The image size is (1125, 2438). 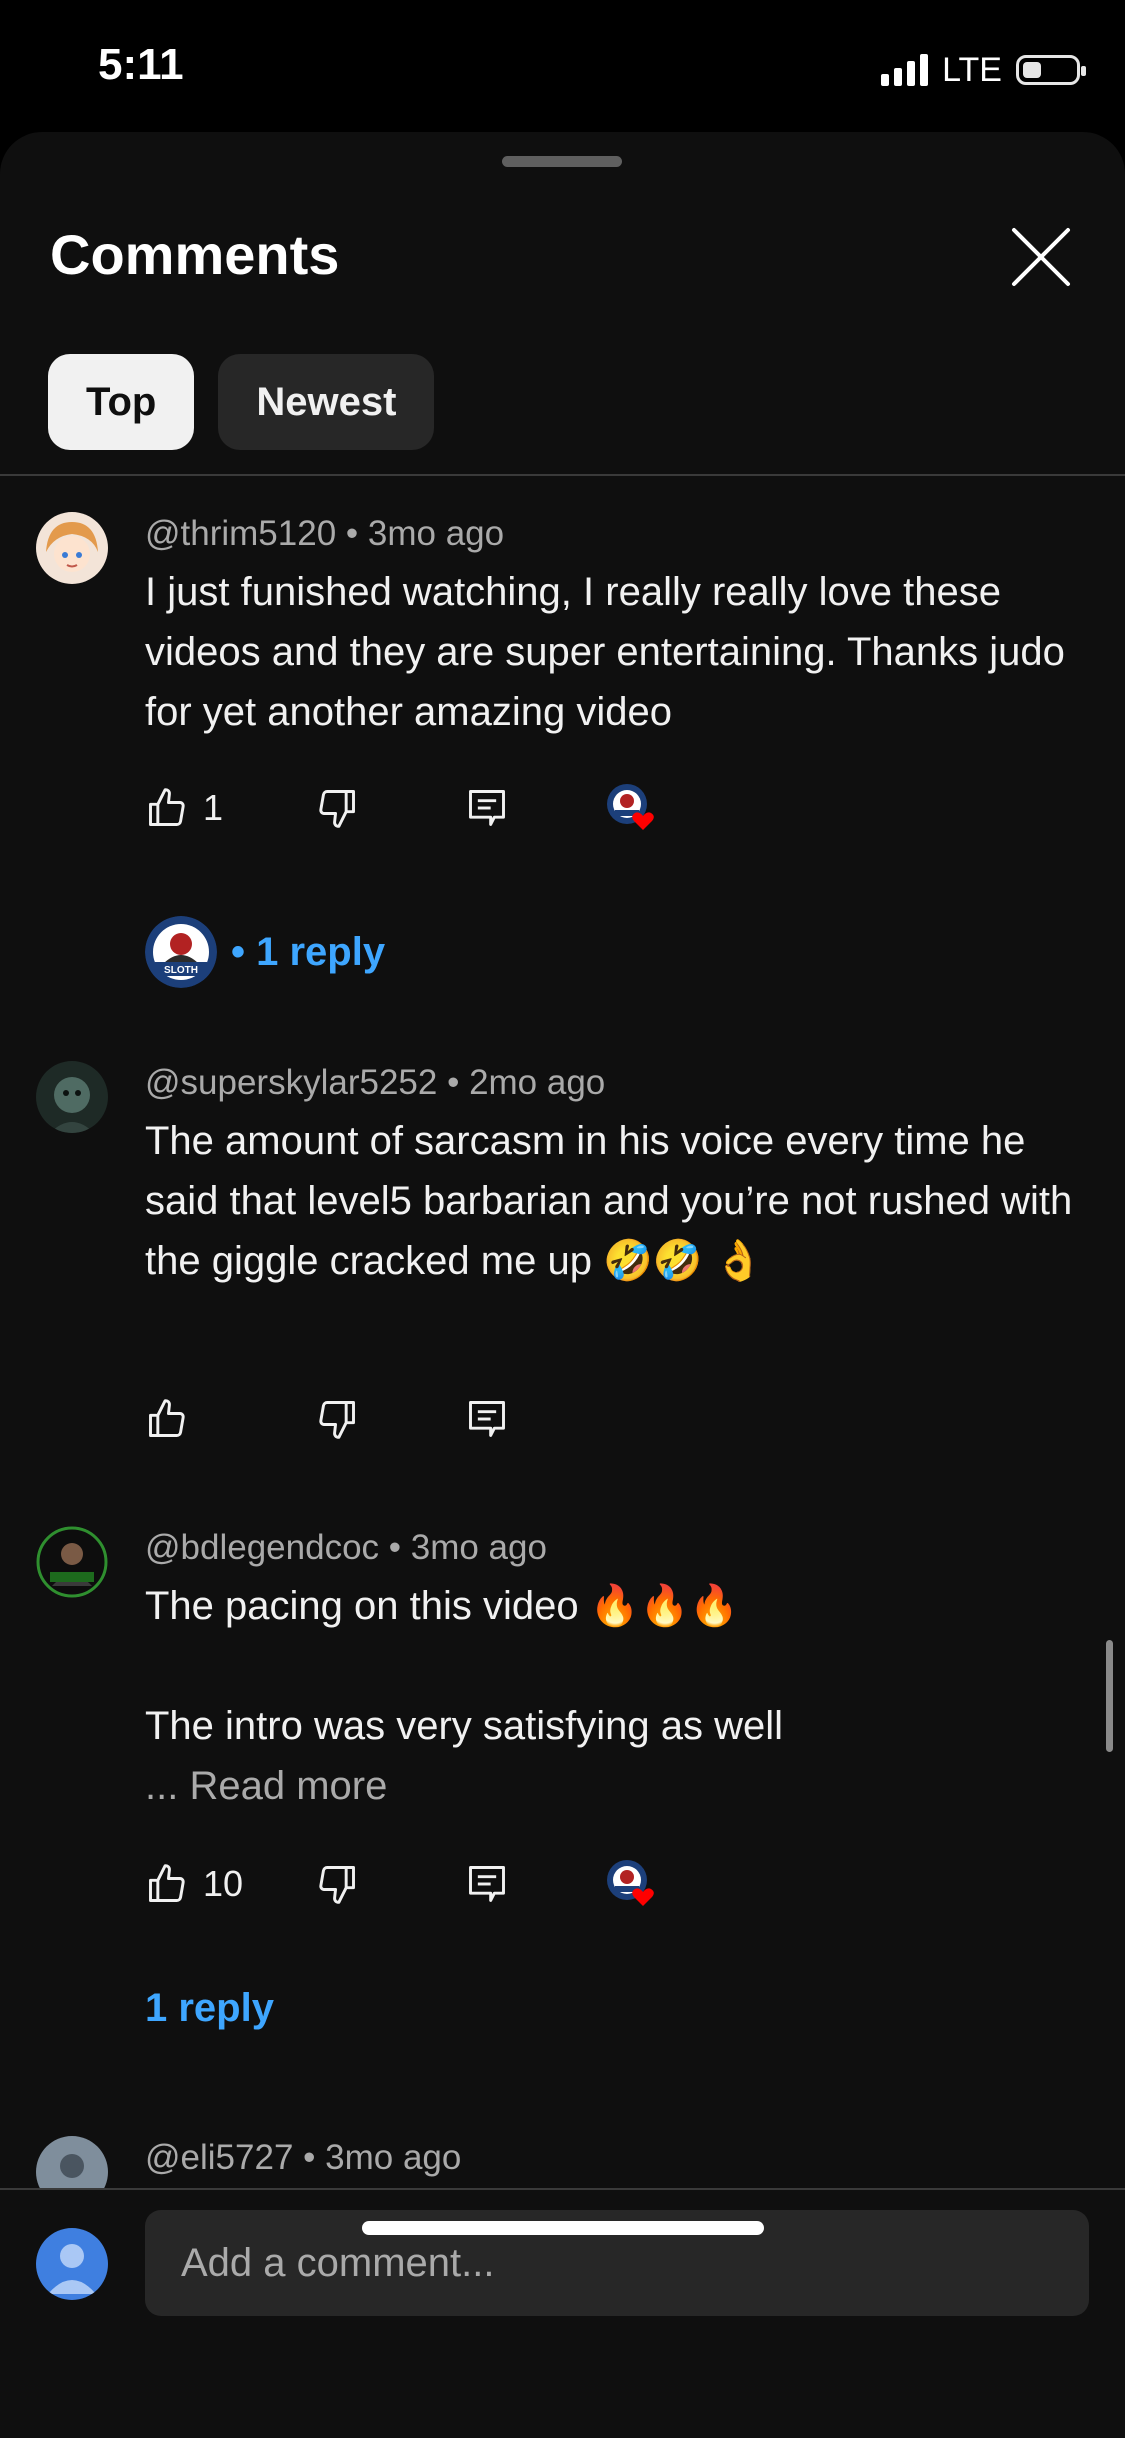 What do you see at coordinates (181, 970) in the screenshot?
I see `svg-text: SLOTH` at bounding box center [181, 970].